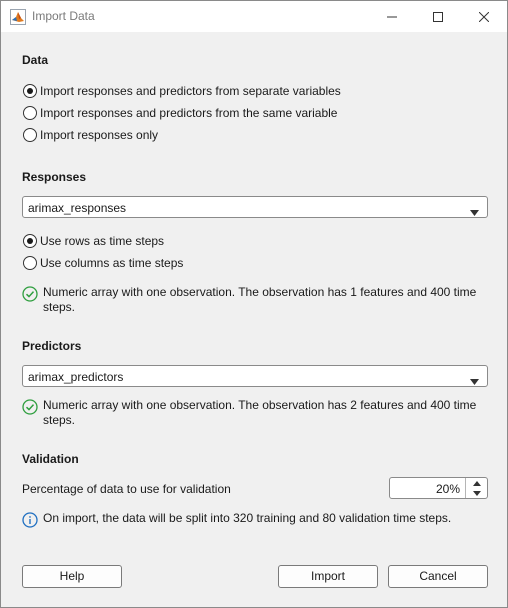 The height and width of the screenshot is (608, 508). I want to click on radio-label: Use columns as time steps, so click(112, 263).